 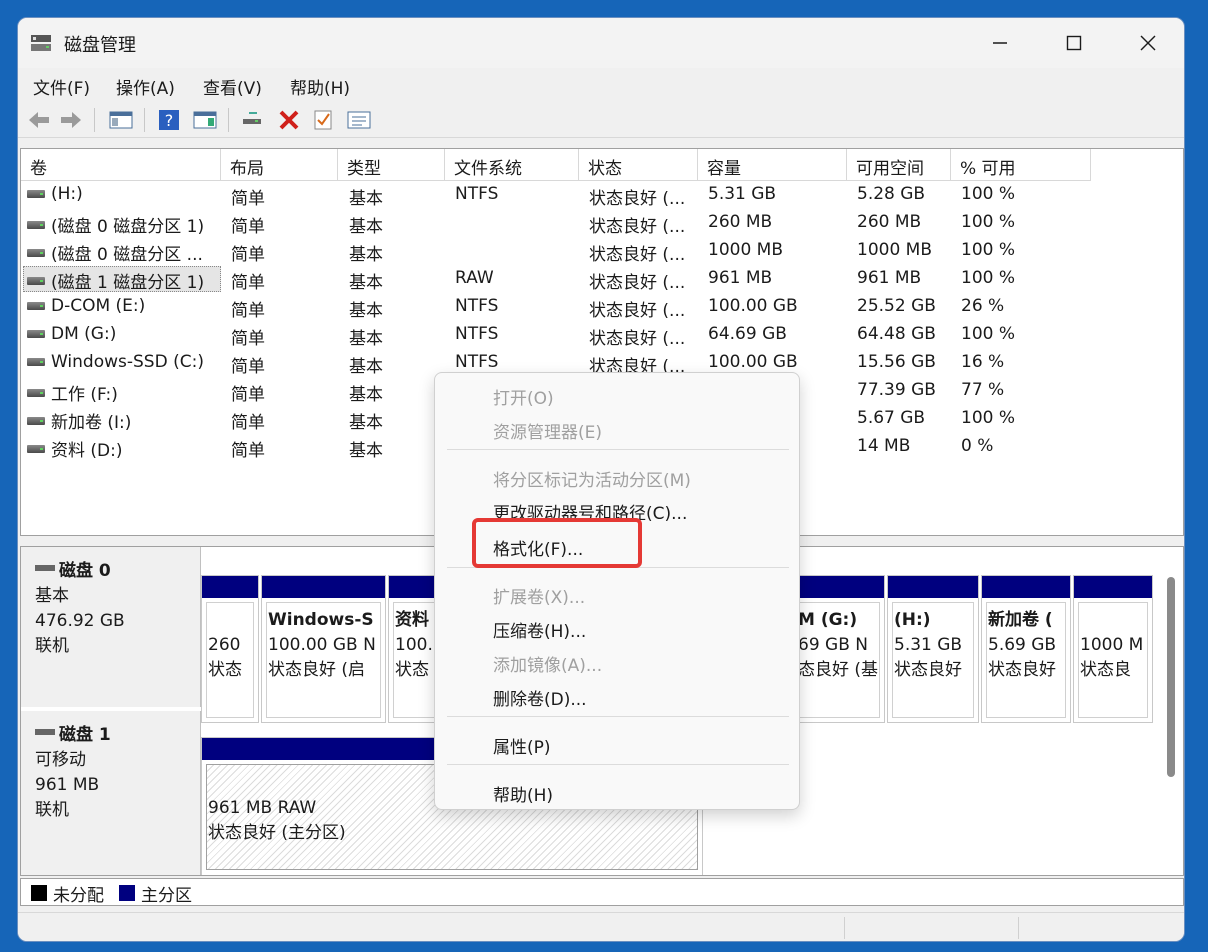 I want to click on disk-1-label: 磁盘 1 可移动 961 MB 联机, so click(x=111, y=793).